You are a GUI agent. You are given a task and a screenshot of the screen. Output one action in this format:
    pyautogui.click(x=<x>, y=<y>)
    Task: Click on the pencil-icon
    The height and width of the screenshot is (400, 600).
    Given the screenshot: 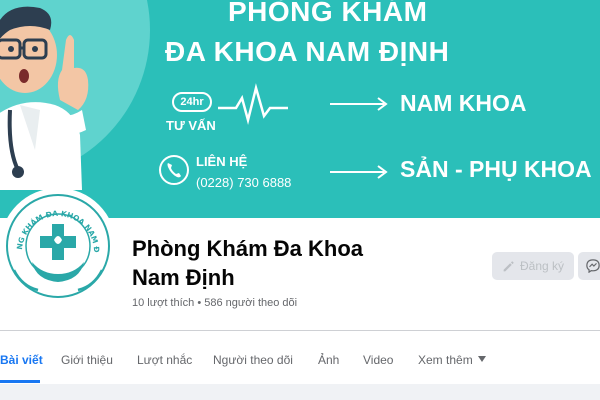 What is the action you would take?
    pyautogui.click(x=508, y=265)
    